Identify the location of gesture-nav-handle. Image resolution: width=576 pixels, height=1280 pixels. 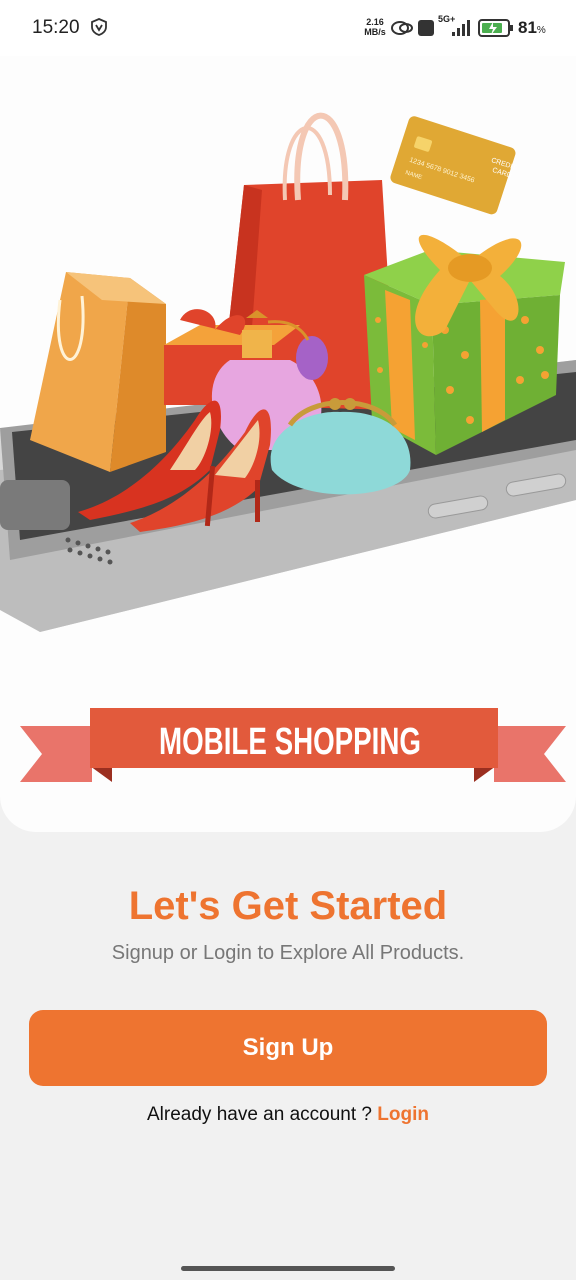
(288, 1268).